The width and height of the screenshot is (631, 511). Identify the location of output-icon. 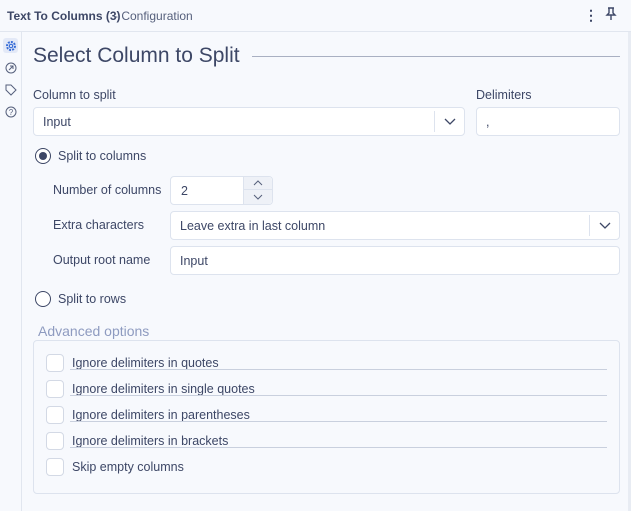
(10, 67).